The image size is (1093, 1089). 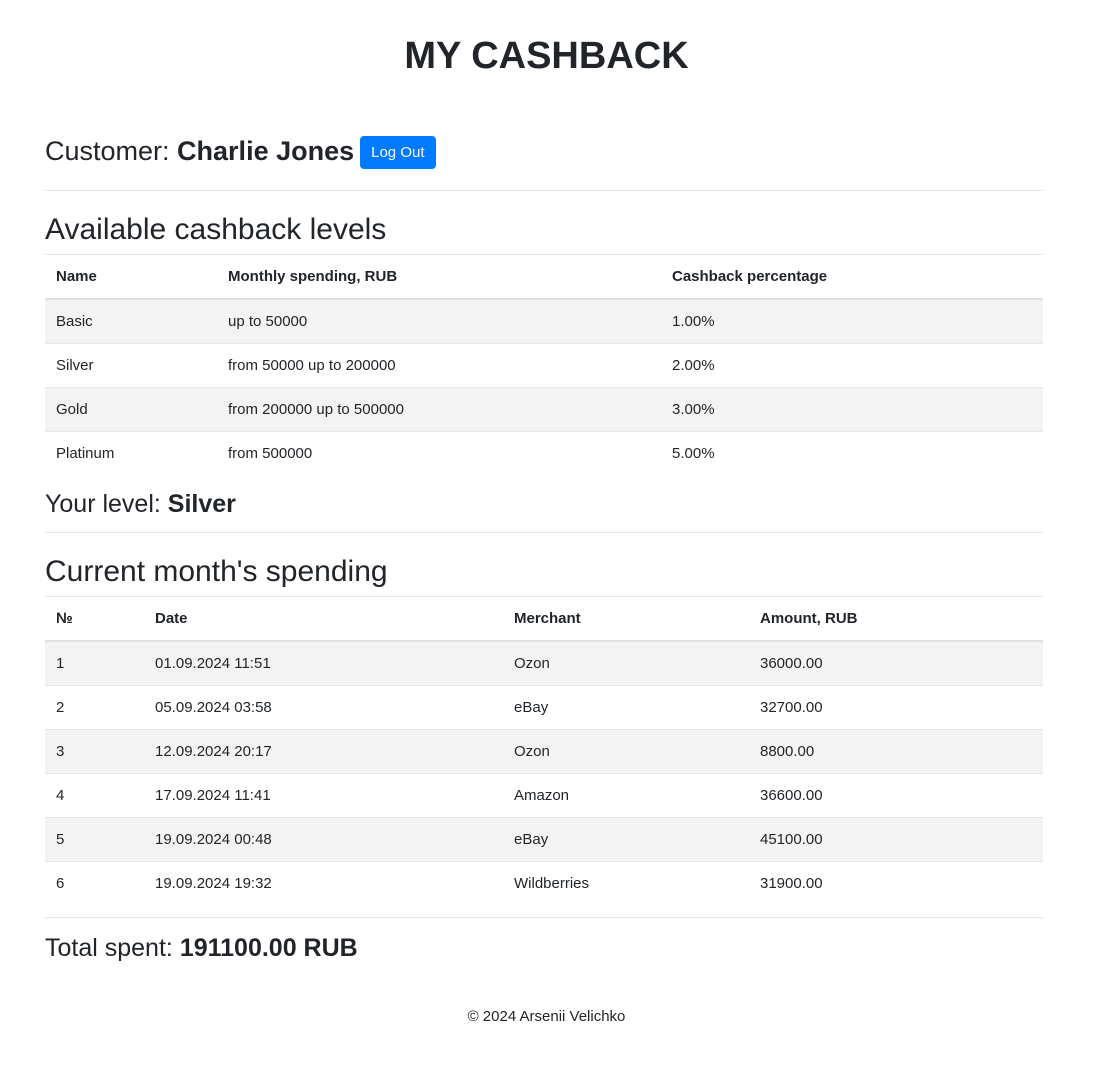 What do you see at coordinates (216, 229) in the screenshot?
I see `levels-heading: Available cashback levels` at bounding box center [216, 229].